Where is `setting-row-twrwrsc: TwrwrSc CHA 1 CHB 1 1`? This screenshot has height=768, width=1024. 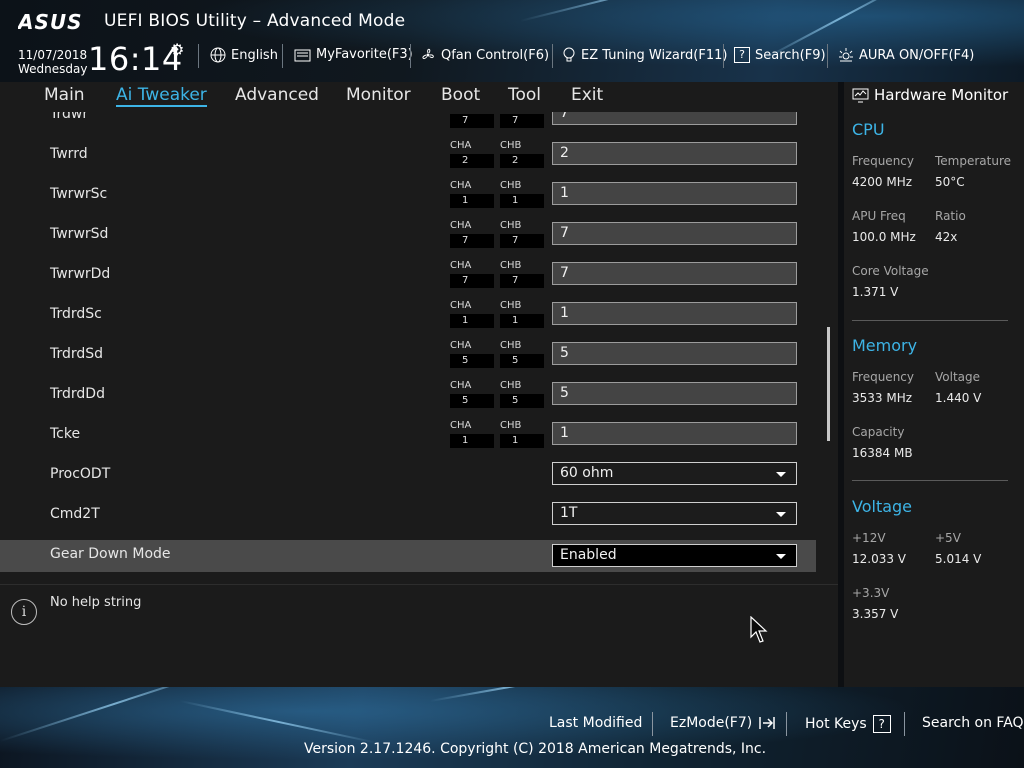 setting-row-twrwrsc: TwrwrSc CHA 1 CHB 1 1 is located at coordinates (408, 194).